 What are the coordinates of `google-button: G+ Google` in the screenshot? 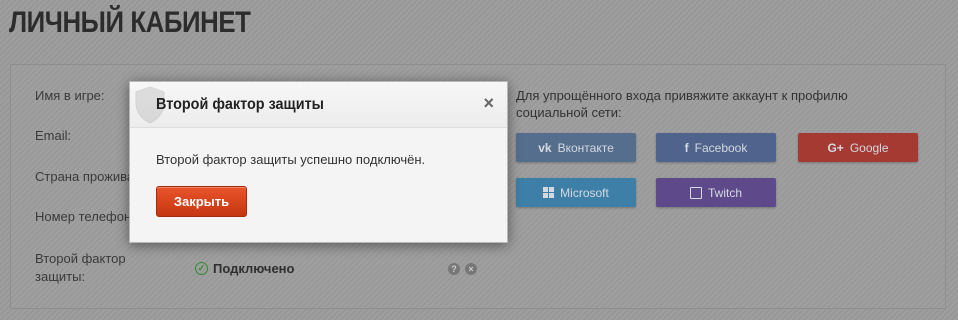 It's located at (858, 147).